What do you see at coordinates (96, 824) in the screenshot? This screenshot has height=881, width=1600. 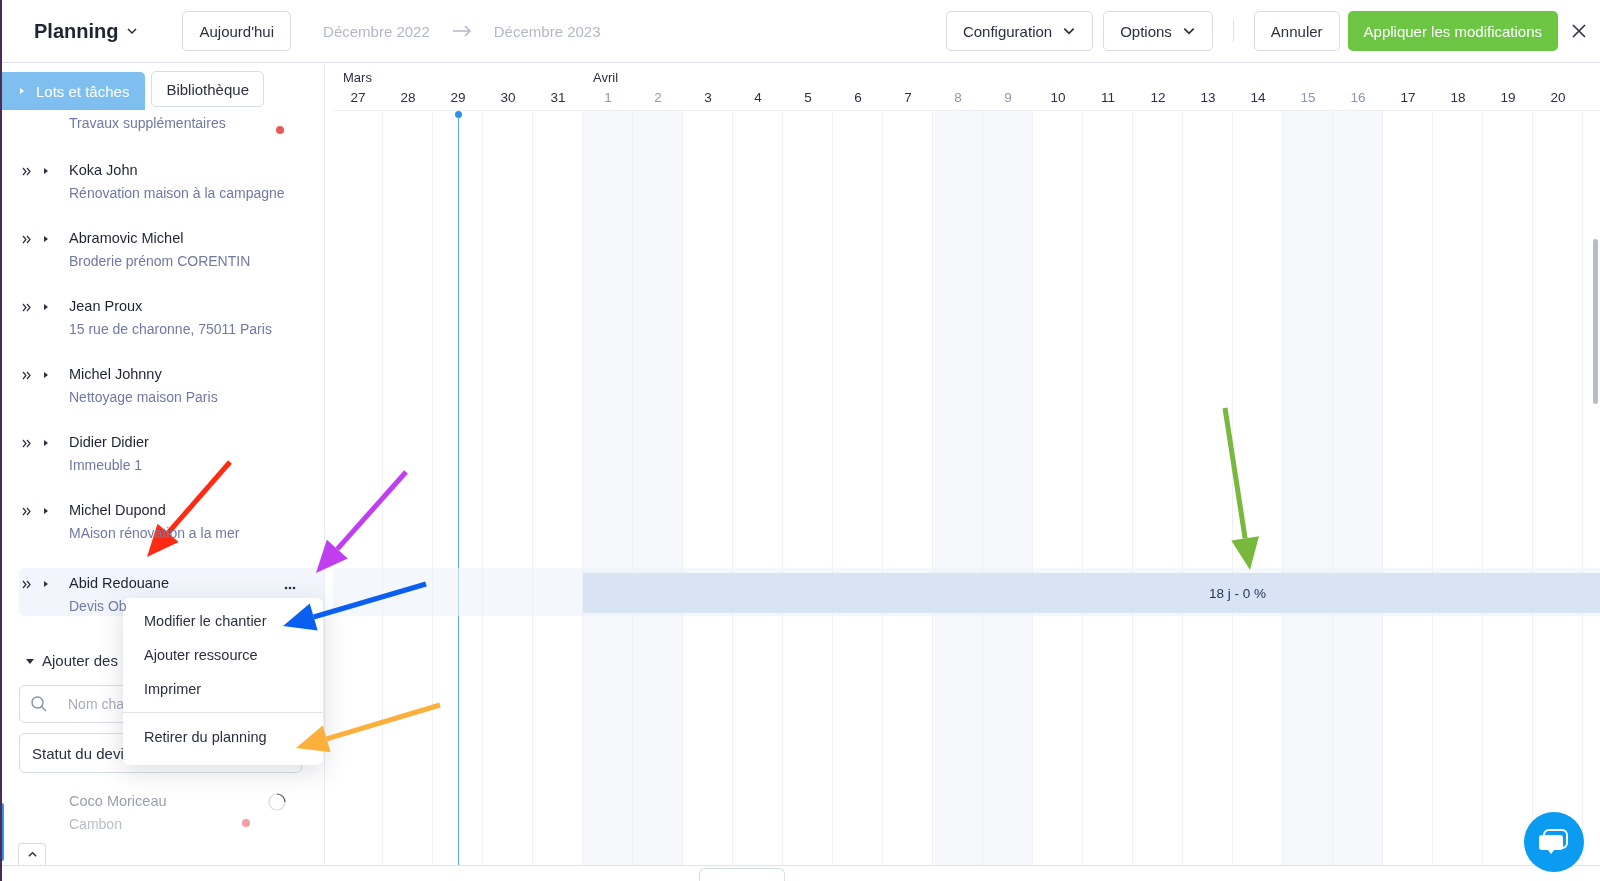 I see `project-name: Cambon` at bounding box center [96, 824].